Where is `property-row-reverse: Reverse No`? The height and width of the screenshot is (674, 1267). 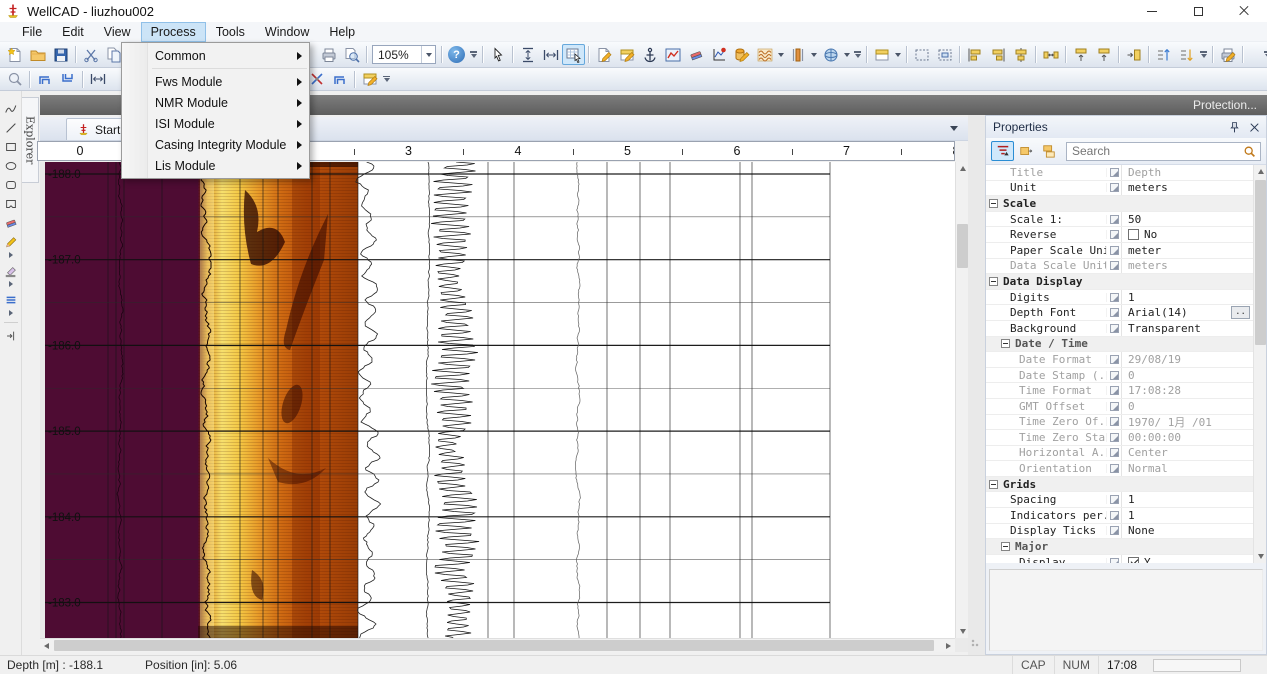 property-row-reverse: Reverse No is located at coordinates (1119, 235).